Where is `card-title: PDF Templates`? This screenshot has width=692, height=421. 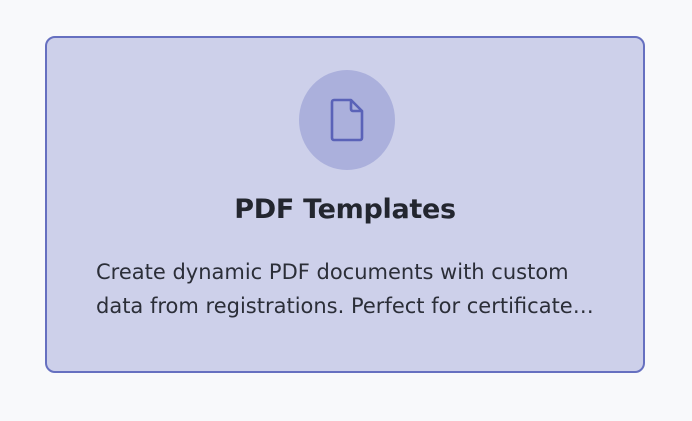
card-title: PDF Templates is located at coordinates (345, 209).